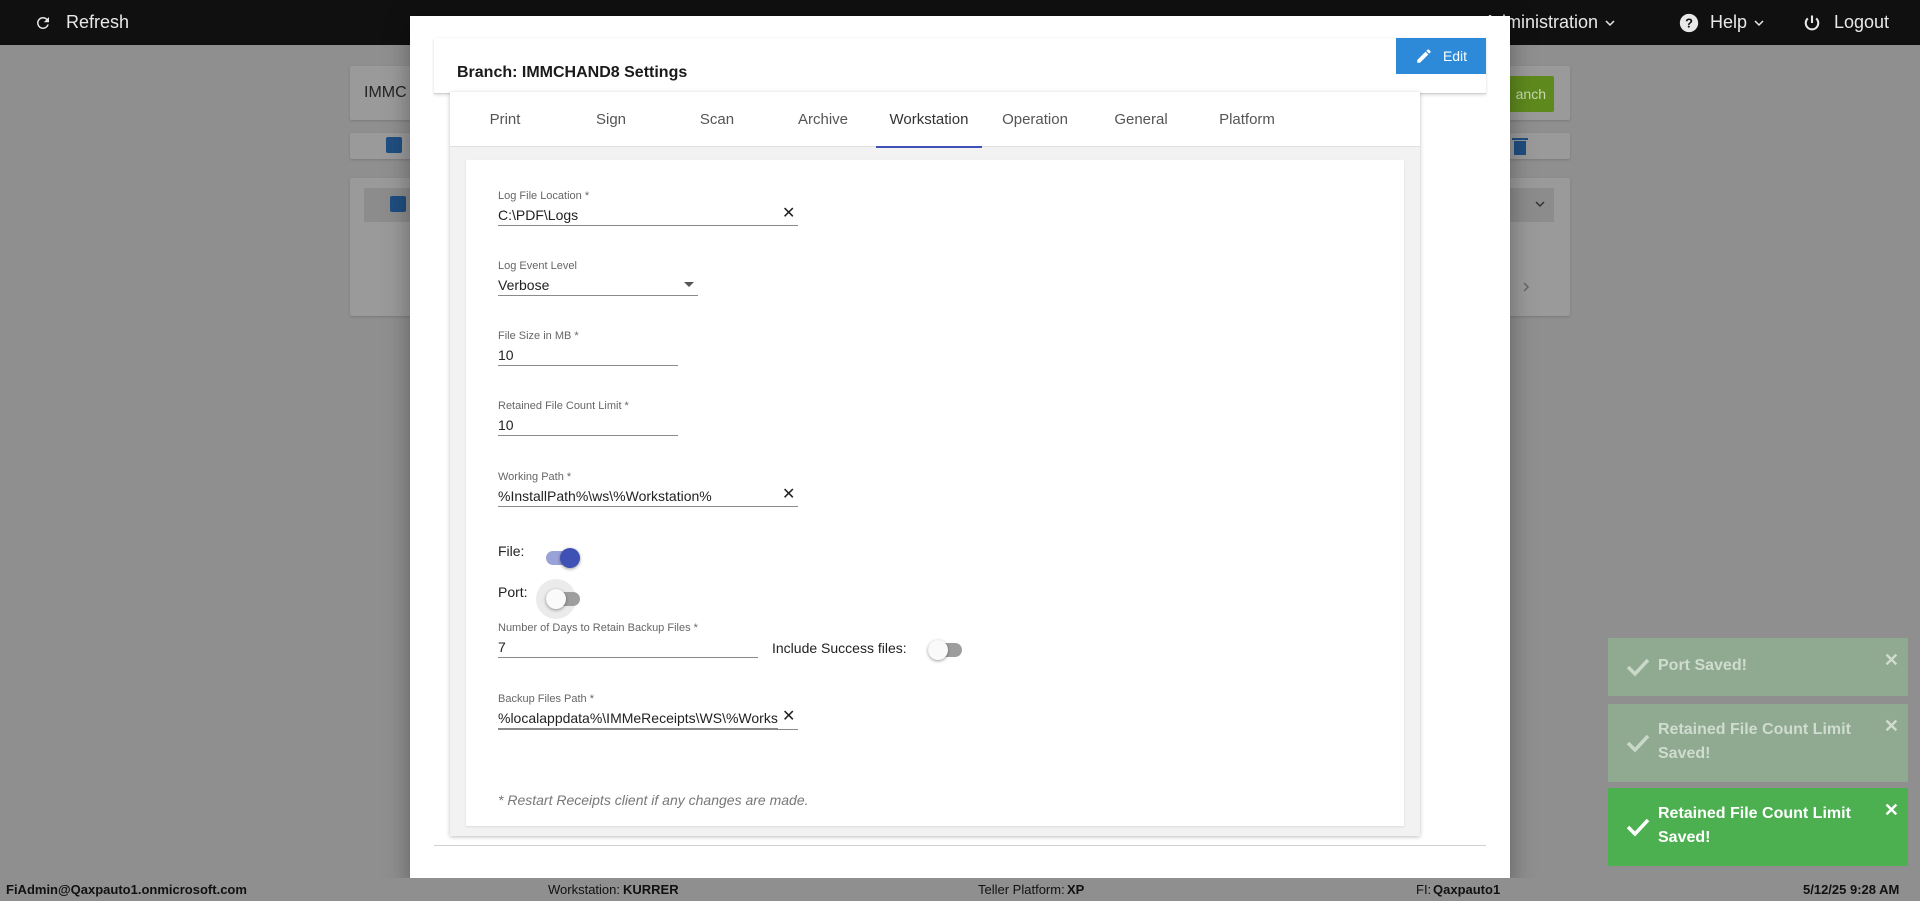 This screenshot has height=901, width=1920. What do you see at coordinates (651, 889) in the screenshot?
I see `status-workstation-value: KURRER` at bounding box center [651, 889].